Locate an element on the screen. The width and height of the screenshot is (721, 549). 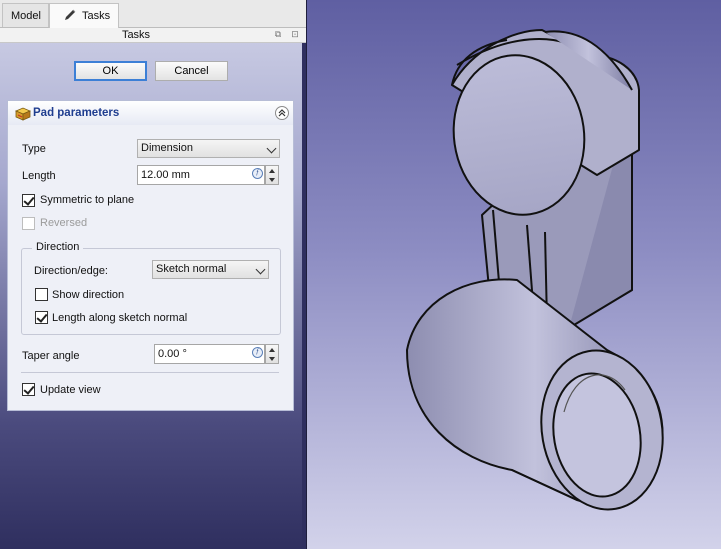
divider is located at coordinates (150, 372).